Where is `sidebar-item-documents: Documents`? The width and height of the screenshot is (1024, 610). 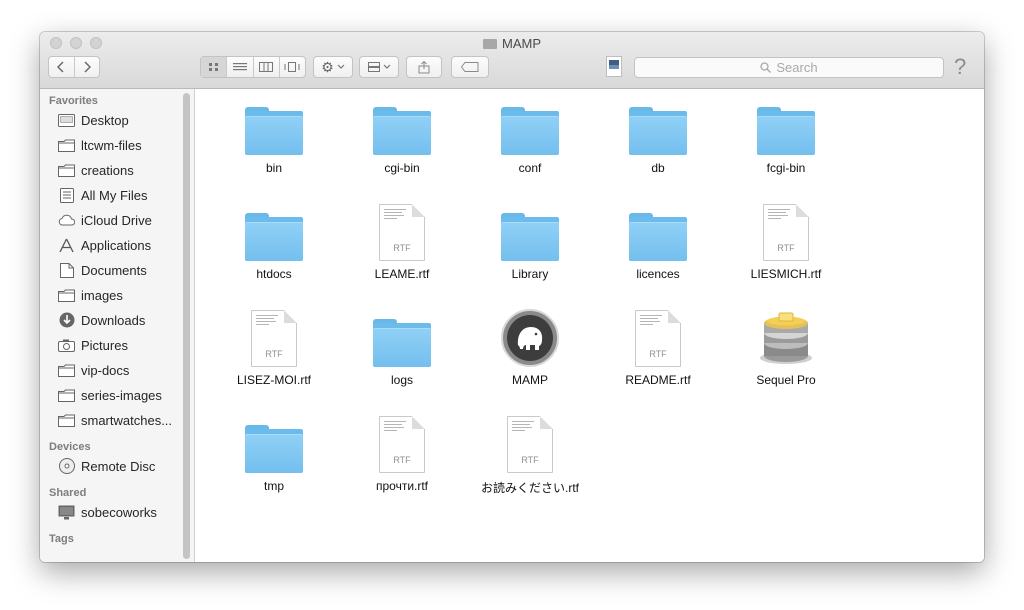 sidebar-item-documents: Documents is located at coordinates (102, 270).